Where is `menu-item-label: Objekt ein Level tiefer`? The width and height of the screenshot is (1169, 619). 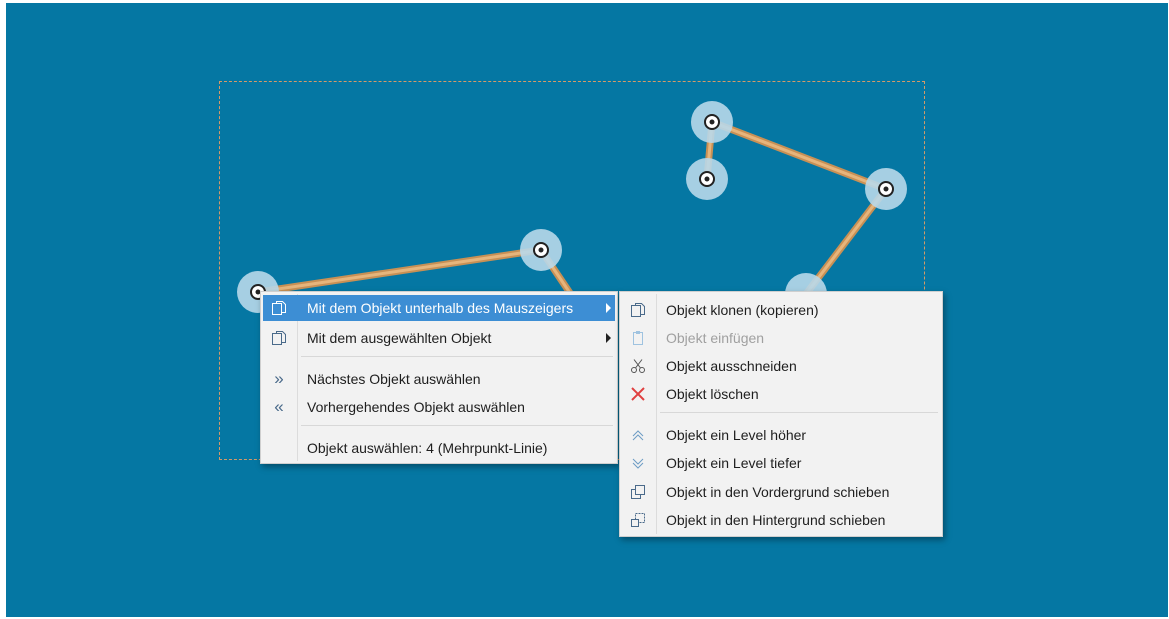
menu-item-label: Objekt ein Level tiefer is located at coordinates (734, 463).